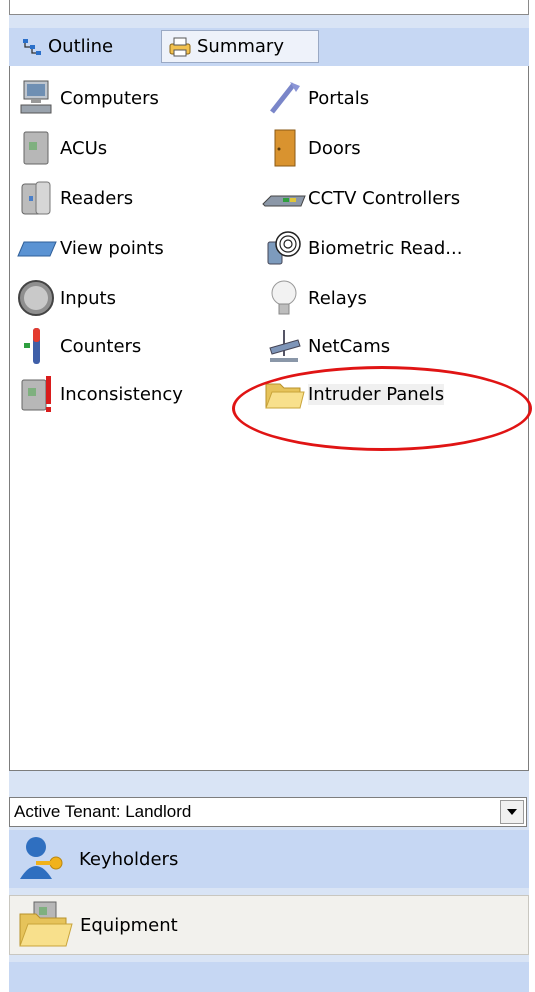  I want to click on nav-equipment-button: Equipment, so click(269, 925).